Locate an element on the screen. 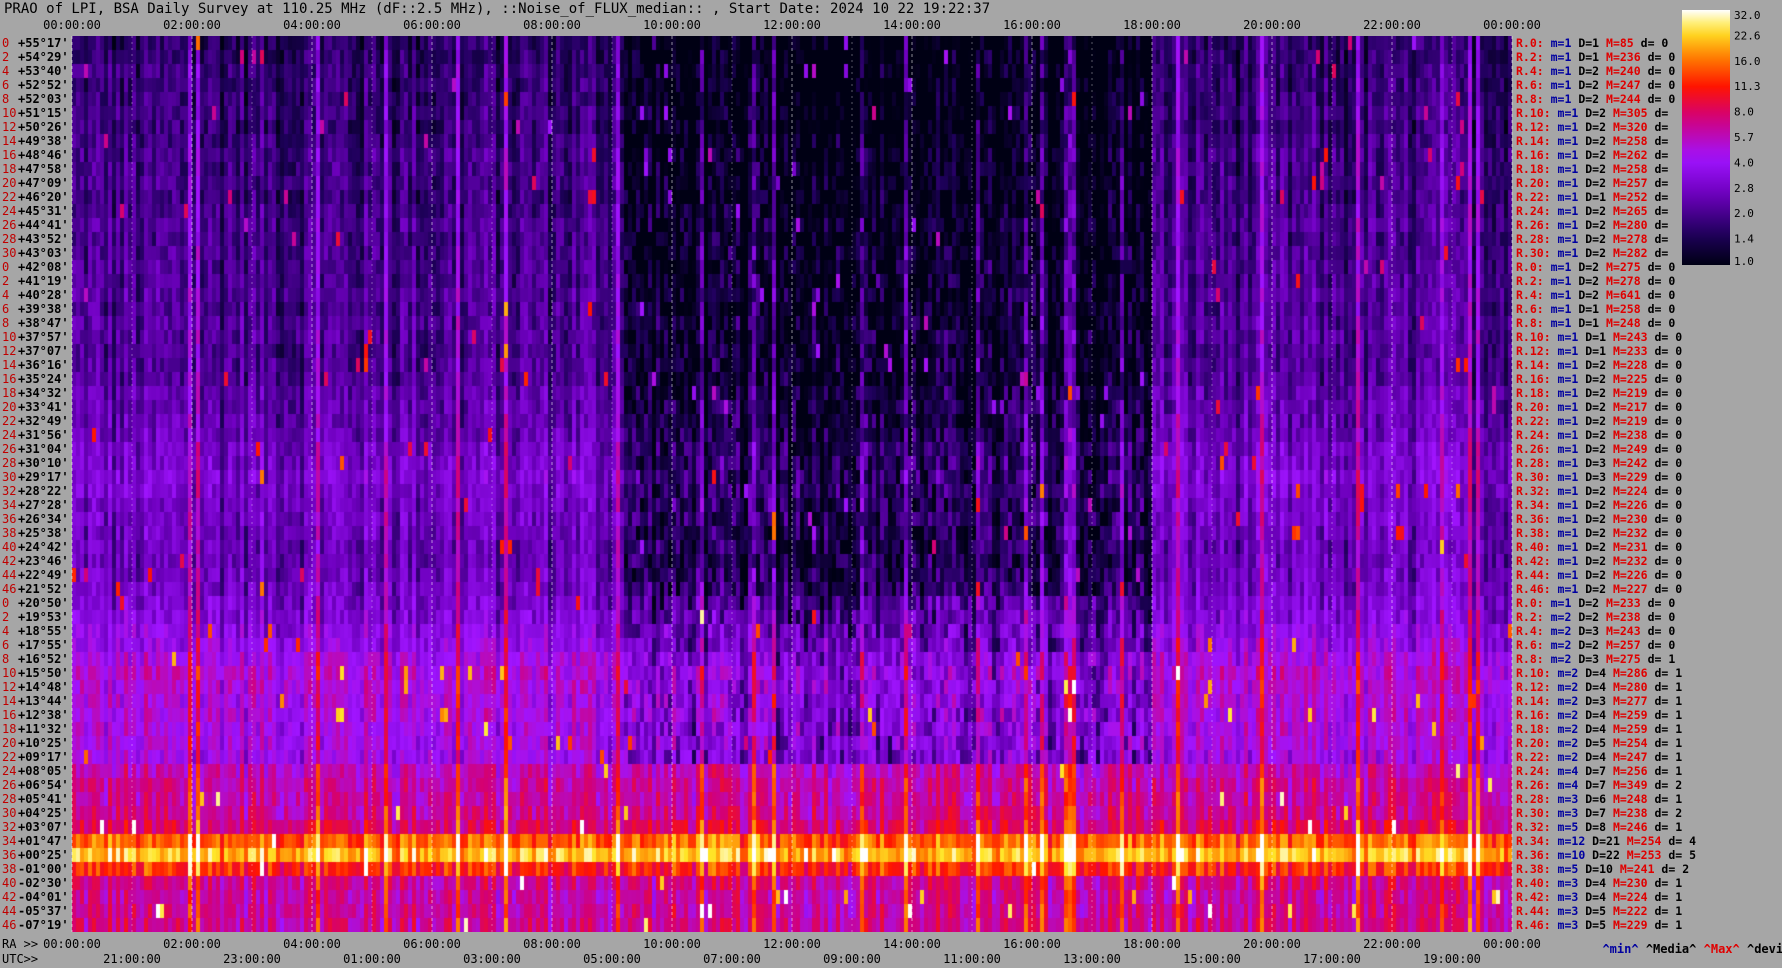 The height and width of the screenshot is (968, 1782). row-stat: R.30: m=1 D=3 M=229 d= 0 is located at coordinates (1599, 477).